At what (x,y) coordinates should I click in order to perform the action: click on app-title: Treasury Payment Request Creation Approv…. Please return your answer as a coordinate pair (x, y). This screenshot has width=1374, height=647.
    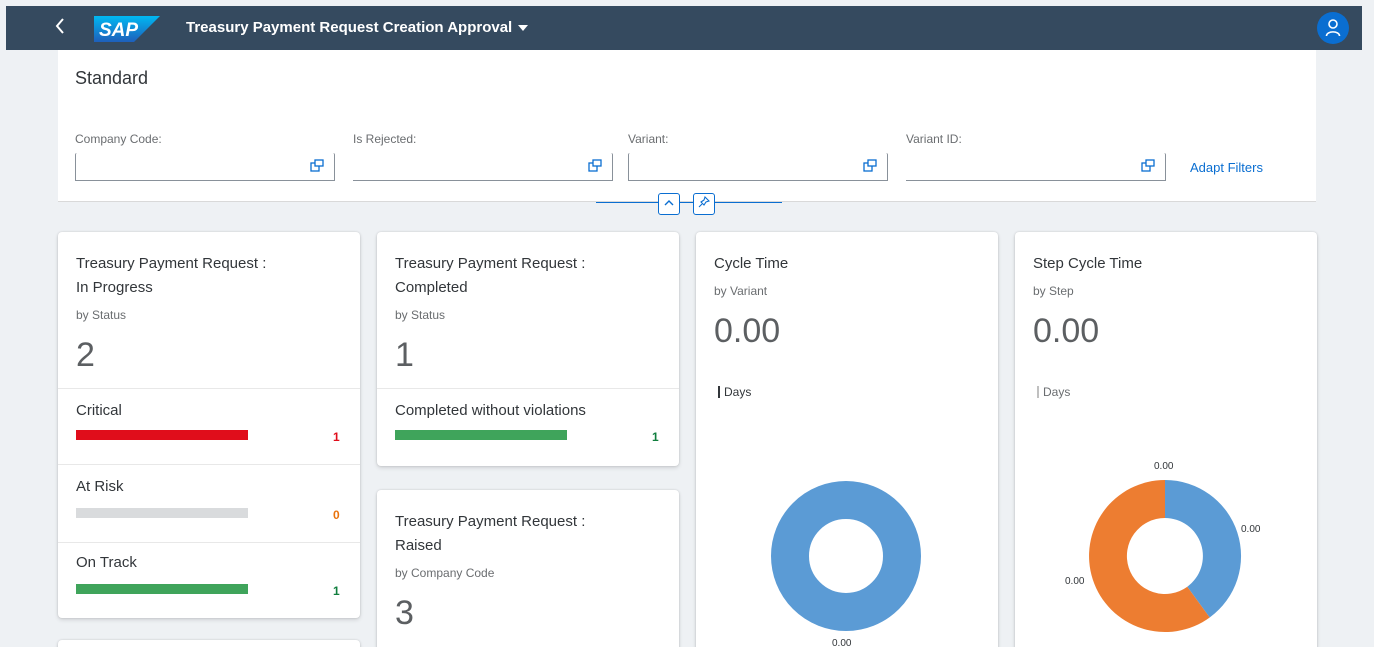
    Looking at the image, I should click on (349, 27).